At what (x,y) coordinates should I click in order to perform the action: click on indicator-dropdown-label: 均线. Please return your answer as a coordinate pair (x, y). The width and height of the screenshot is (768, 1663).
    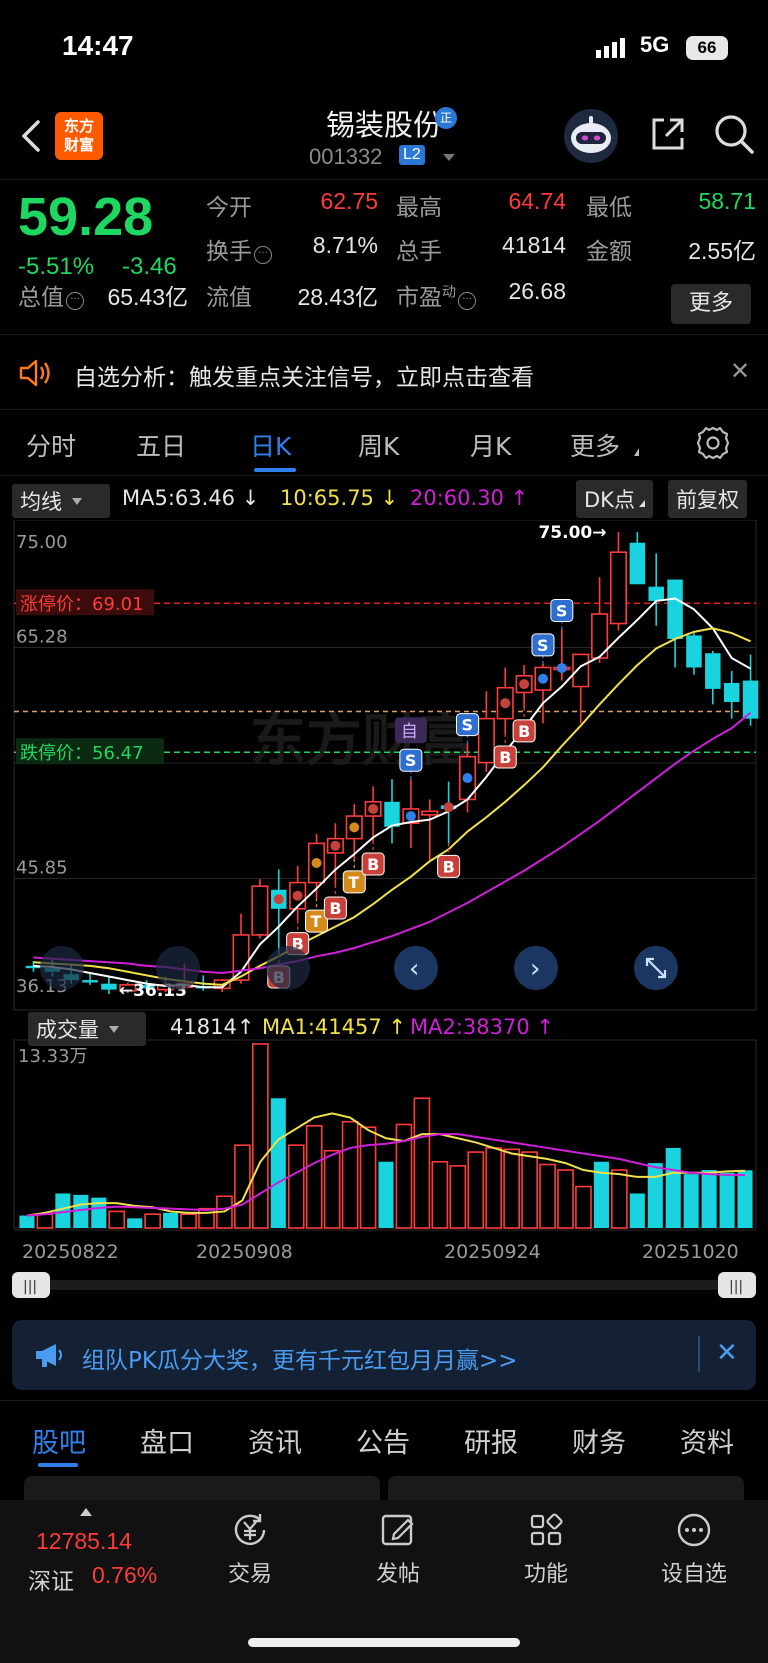
    Looking at the image, I should click on (41, 502).